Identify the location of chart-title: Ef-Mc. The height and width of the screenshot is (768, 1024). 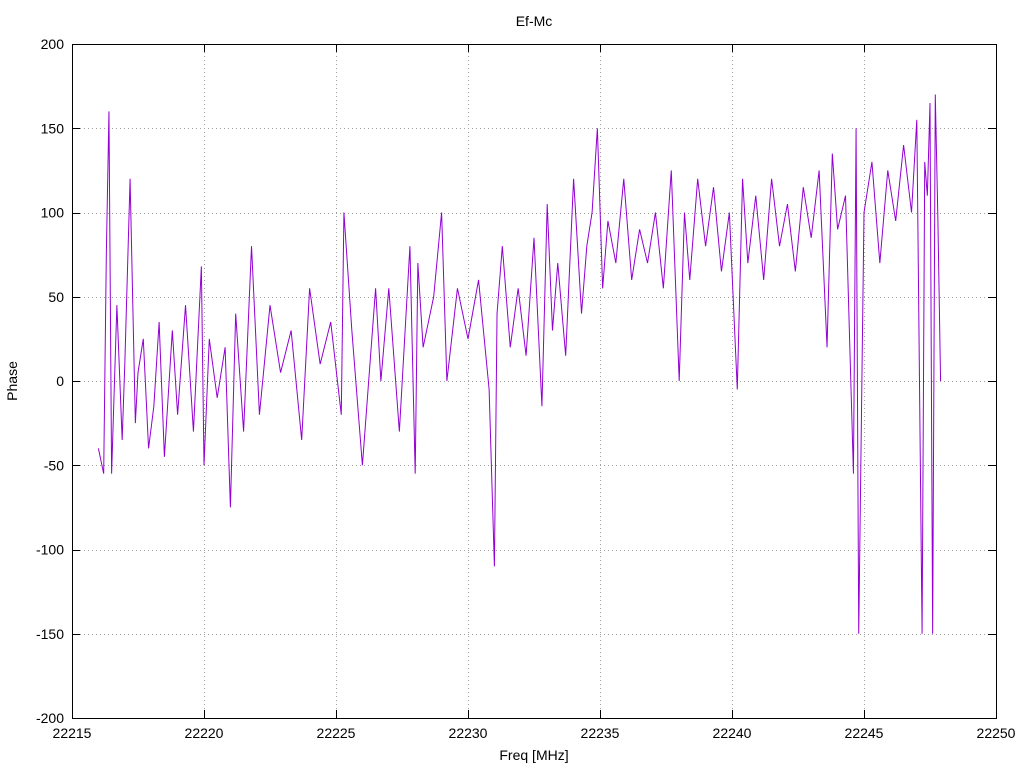
(534, 21).